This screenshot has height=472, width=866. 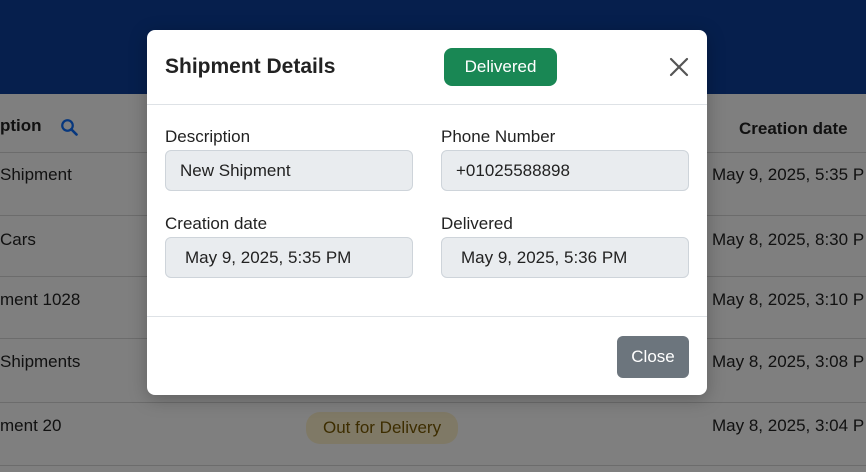 What do you see at coordinates (565, 170) in the screenshot?
I see `phone-number-field: +01025588898` at bounding box center [565, 170].